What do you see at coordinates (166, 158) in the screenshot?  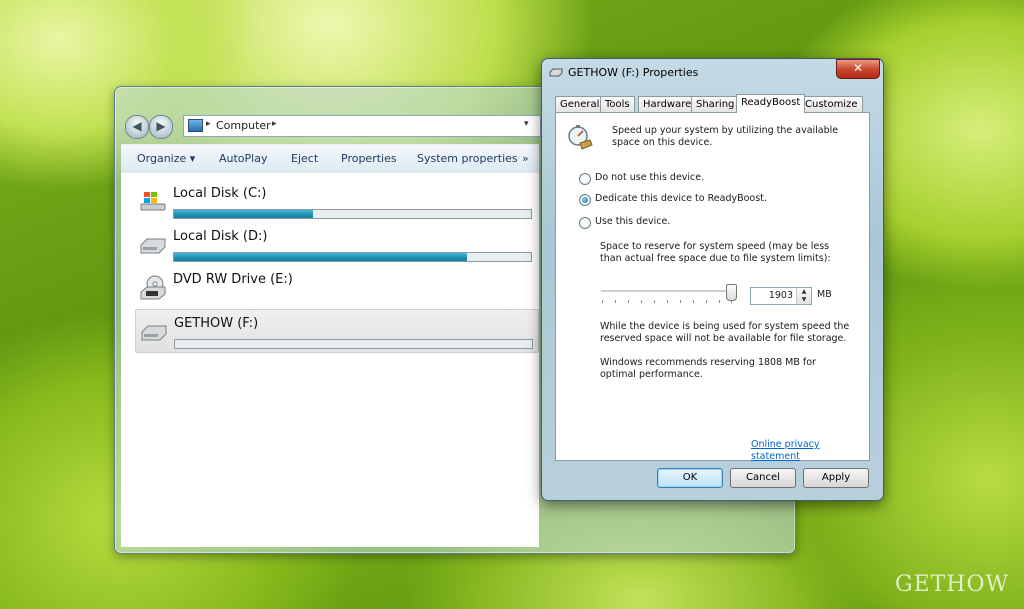 I see `organize-button: Organize ▾` at bounding box center [166, 158].